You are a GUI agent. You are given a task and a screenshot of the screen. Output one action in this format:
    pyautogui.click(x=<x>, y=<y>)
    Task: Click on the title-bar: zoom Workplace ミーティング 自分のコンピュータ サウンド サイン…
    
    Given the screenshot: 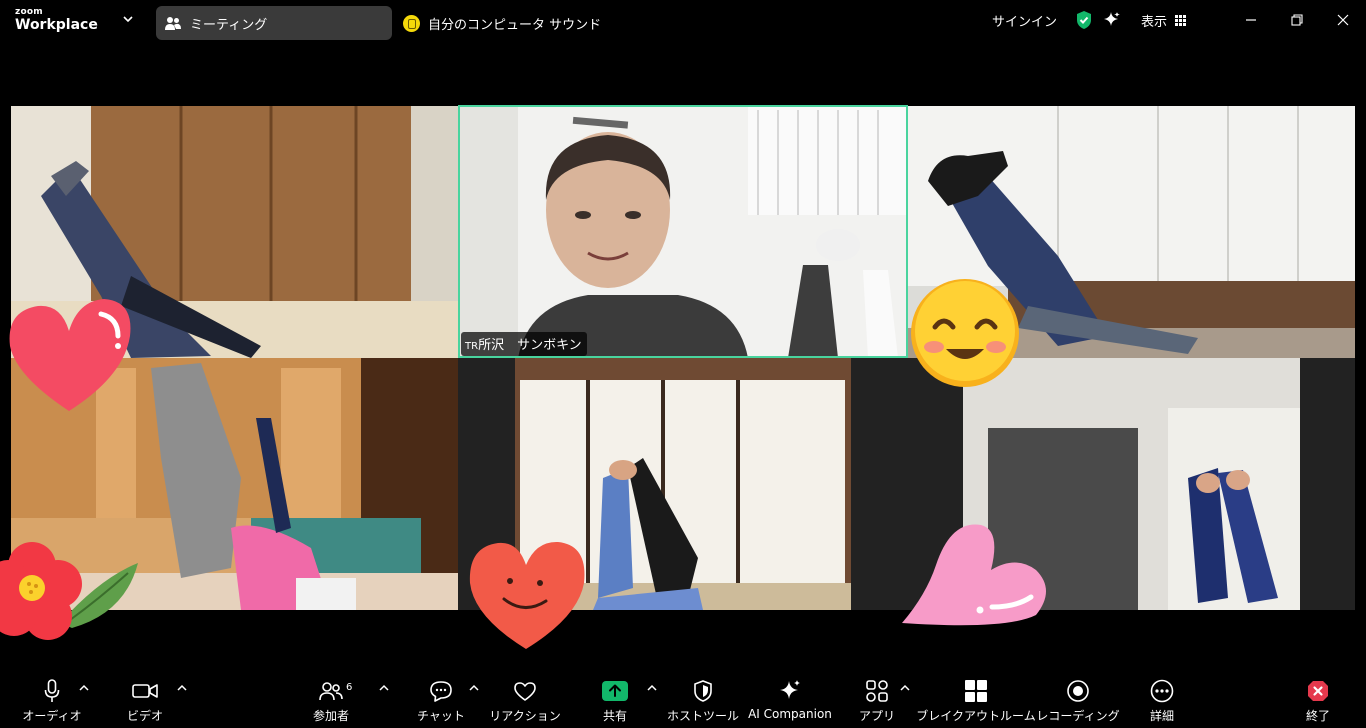 What is the action you would take?
    pyautogui.click(x=683, y=22)
    